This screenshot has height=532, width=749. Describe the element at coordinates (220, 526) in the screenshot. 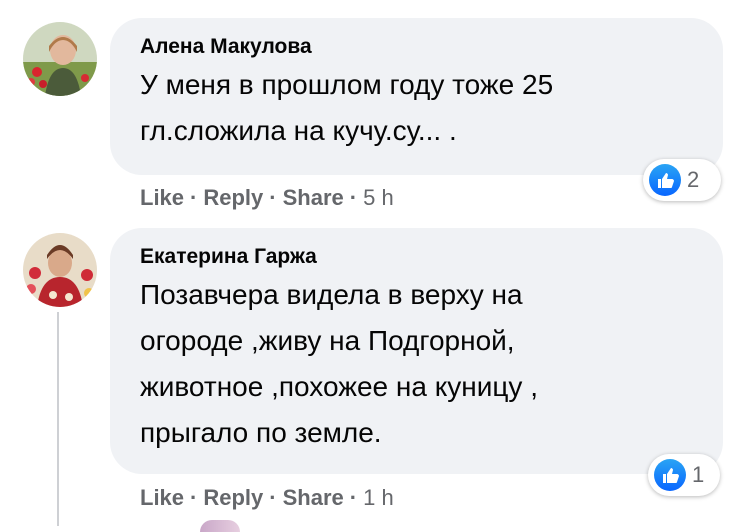

I see `next-comment-avatar-edge` at that location.